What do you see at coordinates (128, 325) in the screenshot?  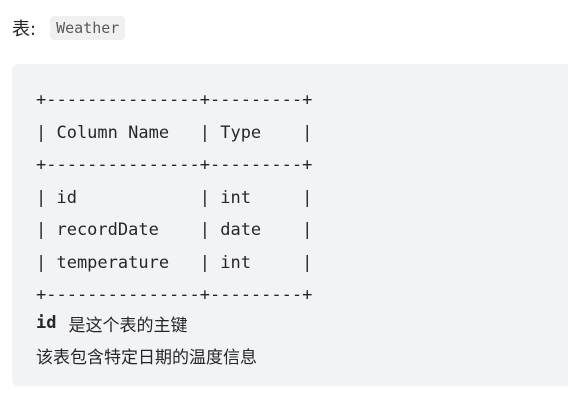 I see `primary-key-text: 是这个表的主键` at bounding box center [128, 325].